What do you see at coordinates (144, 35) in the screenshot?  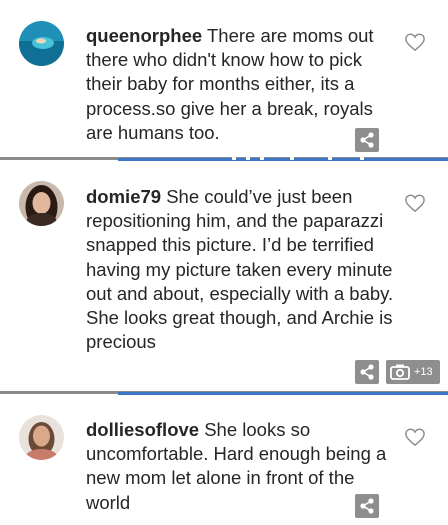 I see `comment-username: queenorphee` at bounding box center [144, 35].